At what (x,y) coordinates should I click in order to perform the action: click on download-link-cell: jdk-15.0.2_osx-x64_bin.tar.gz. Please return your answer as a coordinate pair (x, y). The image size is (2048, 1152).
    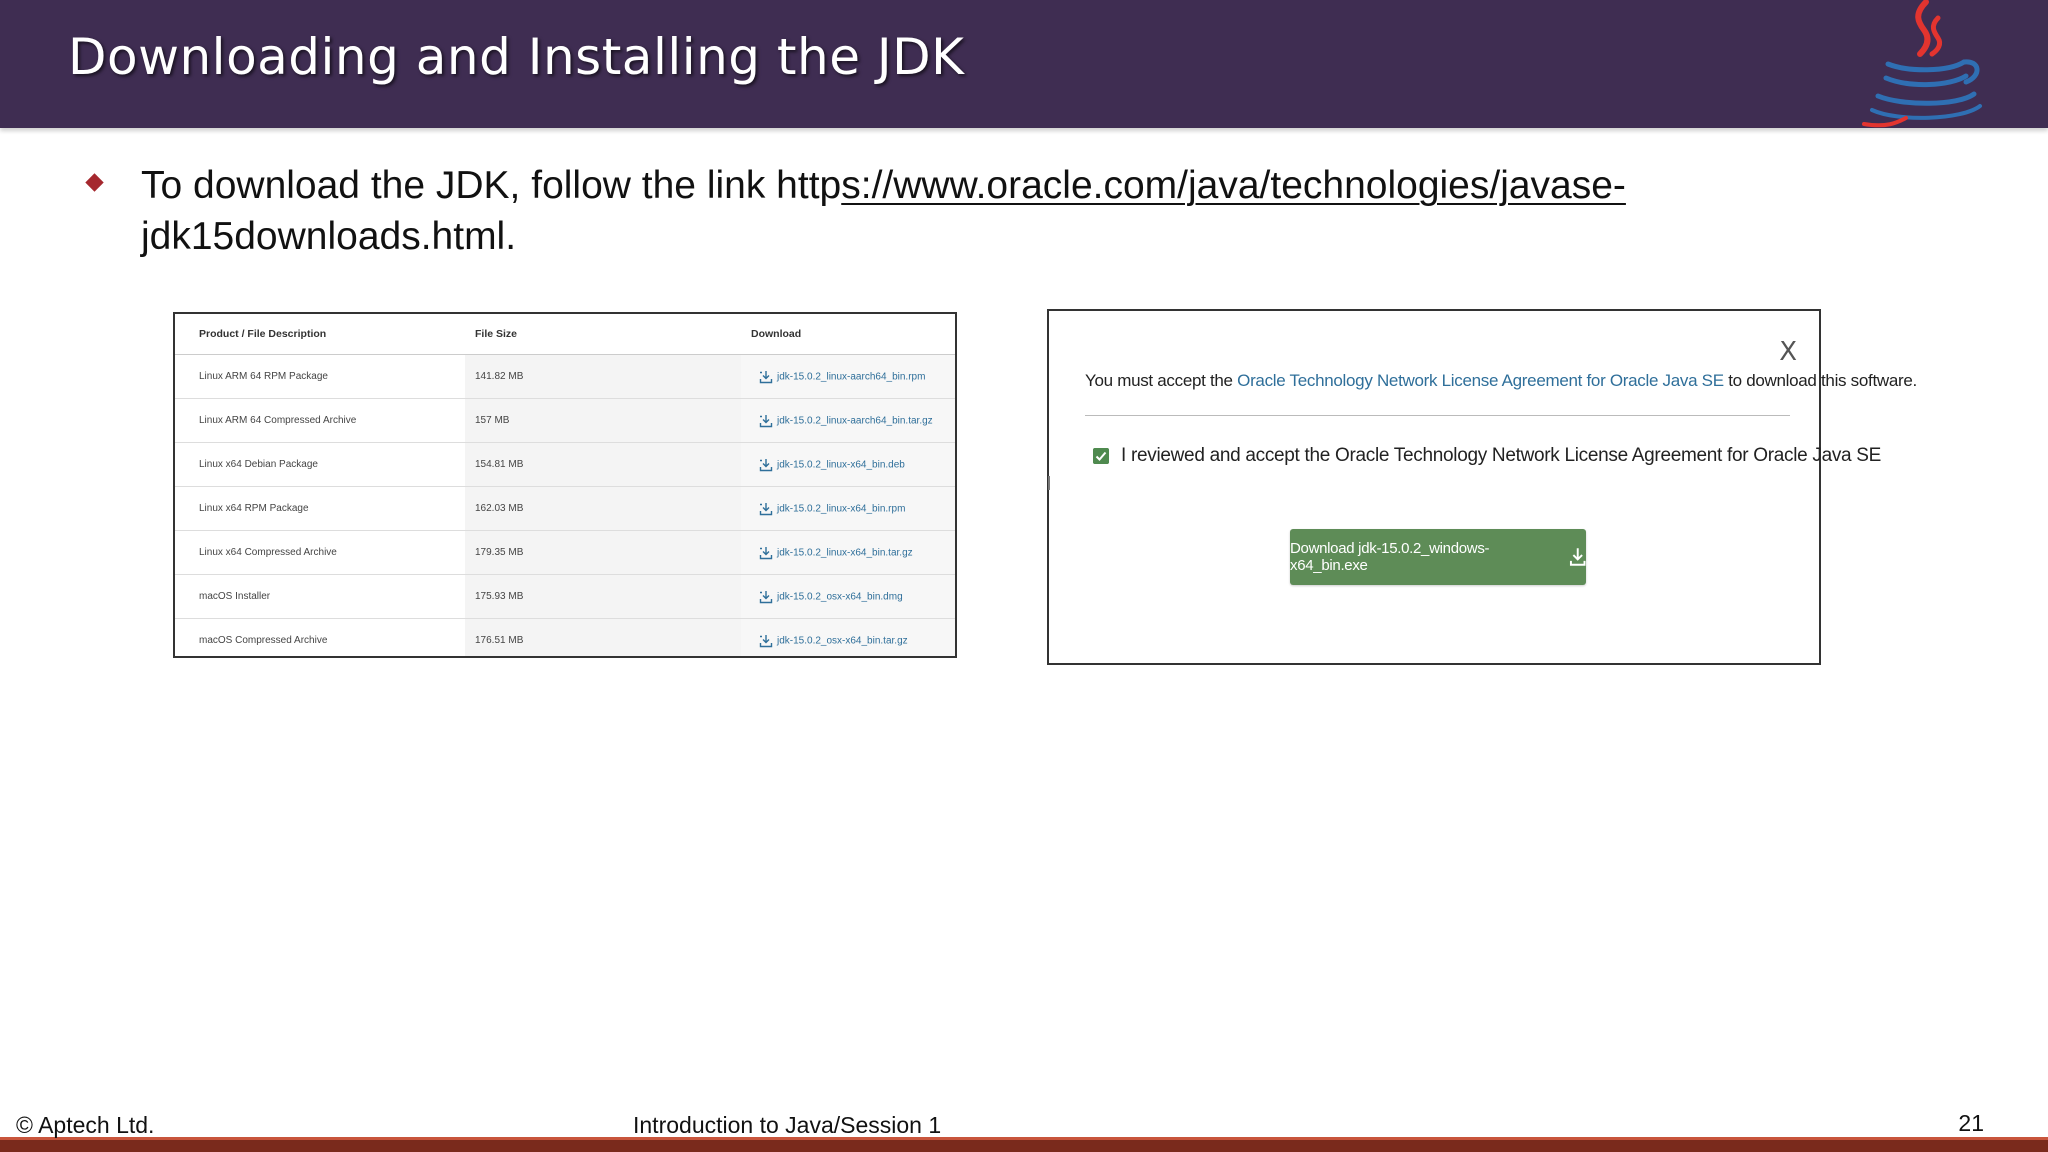
    Looking at the image, I should click on (848, 637).